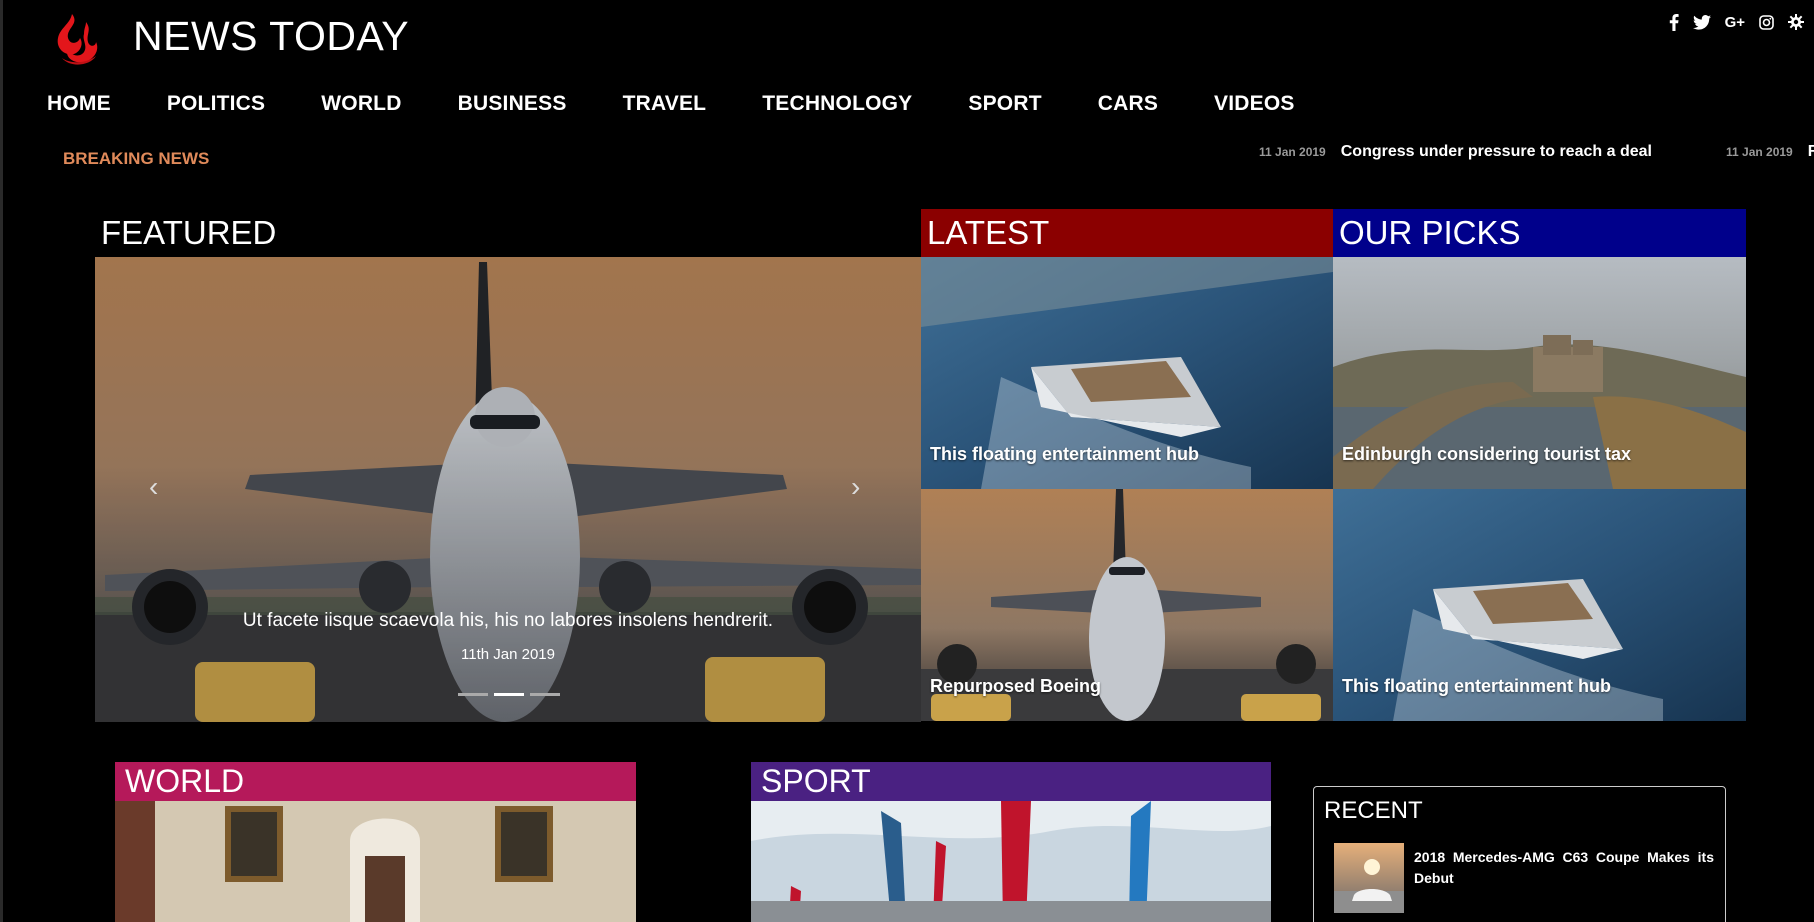  I want to click on breaking-news-label: BREAKING NEWS, so click(136, 158).